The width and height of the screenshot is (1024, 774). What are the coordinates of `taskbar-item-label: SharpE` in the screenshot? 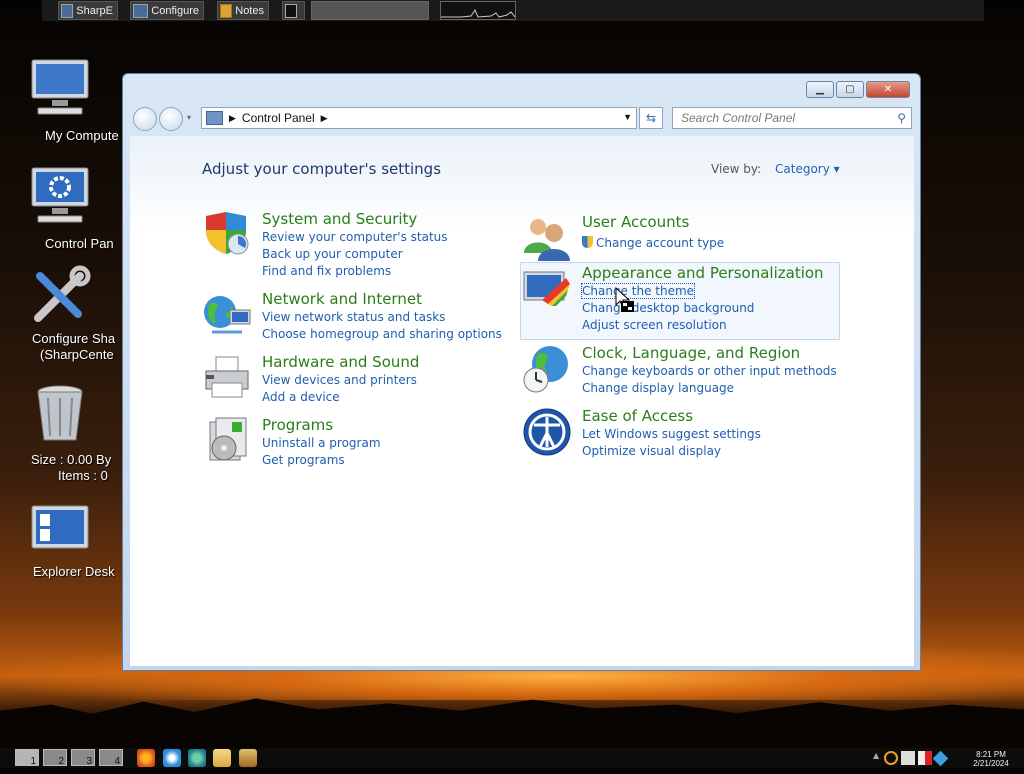 It's located at (94, 10).